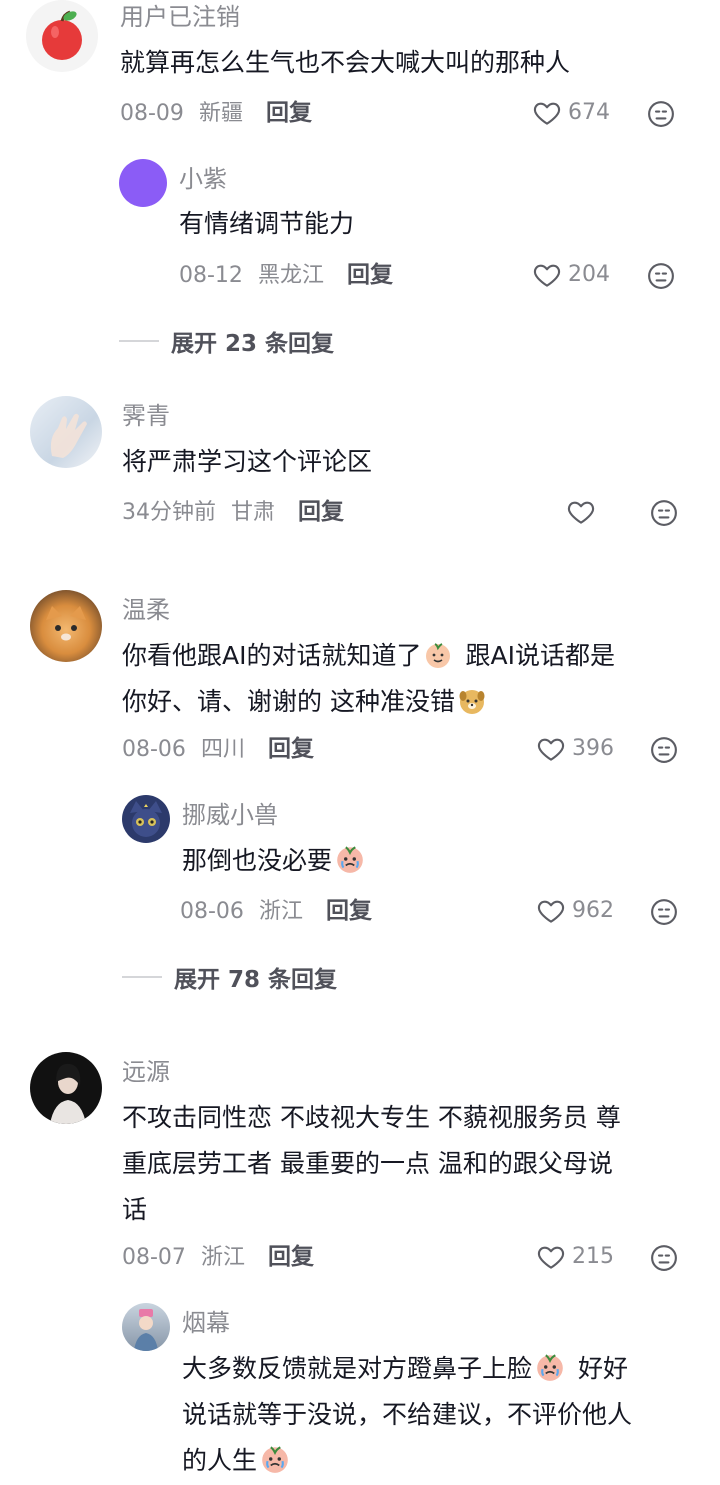 The width and height of the screenshot is (720, 1485). What do you see at coordinates (230, 815) in the screenshot?
I see `reply-username: 挪威小兽` at bounding box center [230, 815].